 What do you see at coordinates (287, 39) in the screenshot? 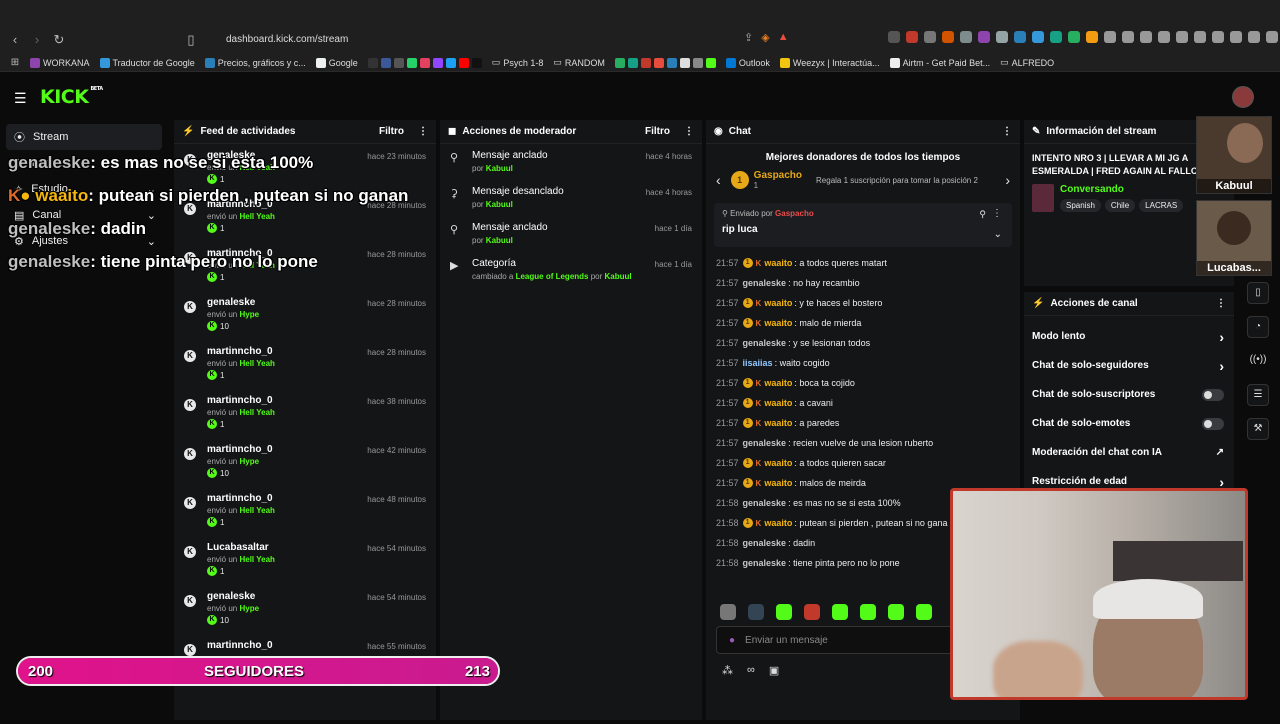
I see `address-bar: dashboard.kick.com/stream` at bounding box center [287, 39].